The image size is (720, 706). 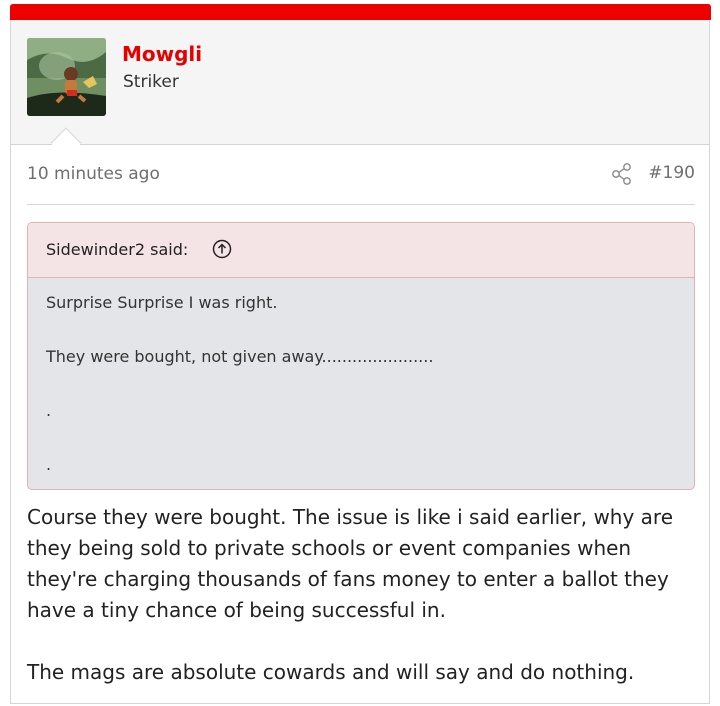 I want to click on user-title: Striker, so click(x=151, y=82).